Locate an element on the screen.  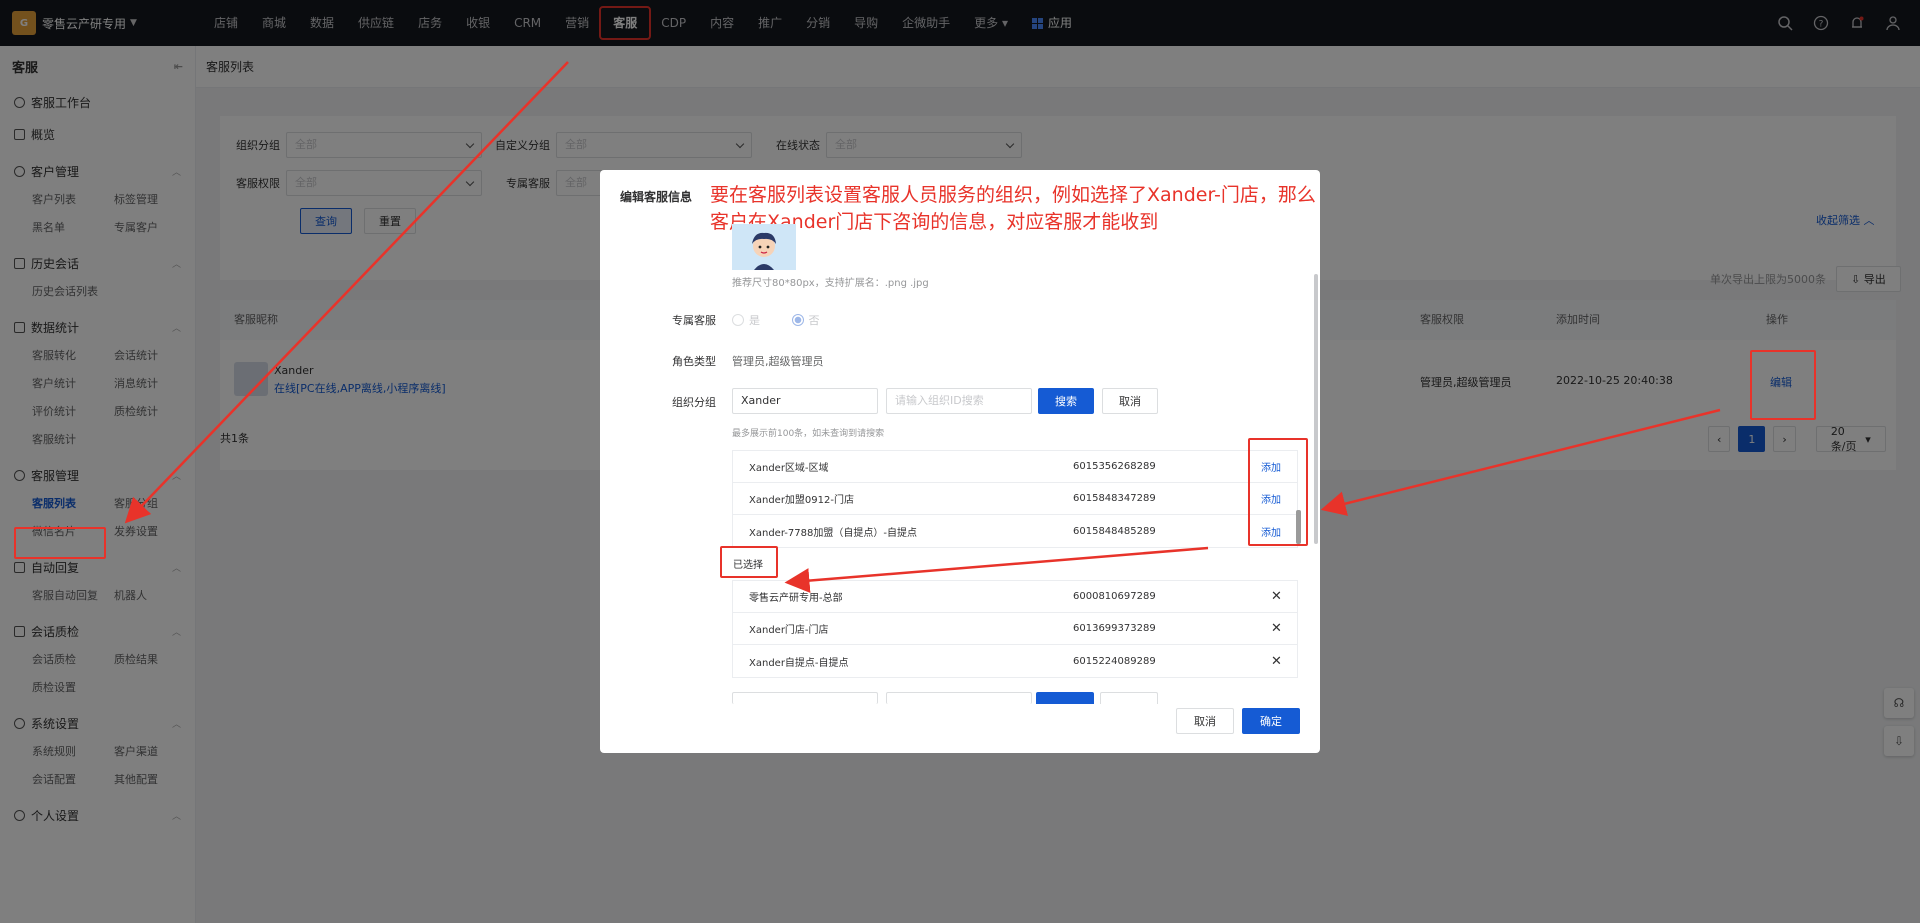
list-item: Xander区域-区域 6015356268289 添加 is located at coordinates (1015, 467).